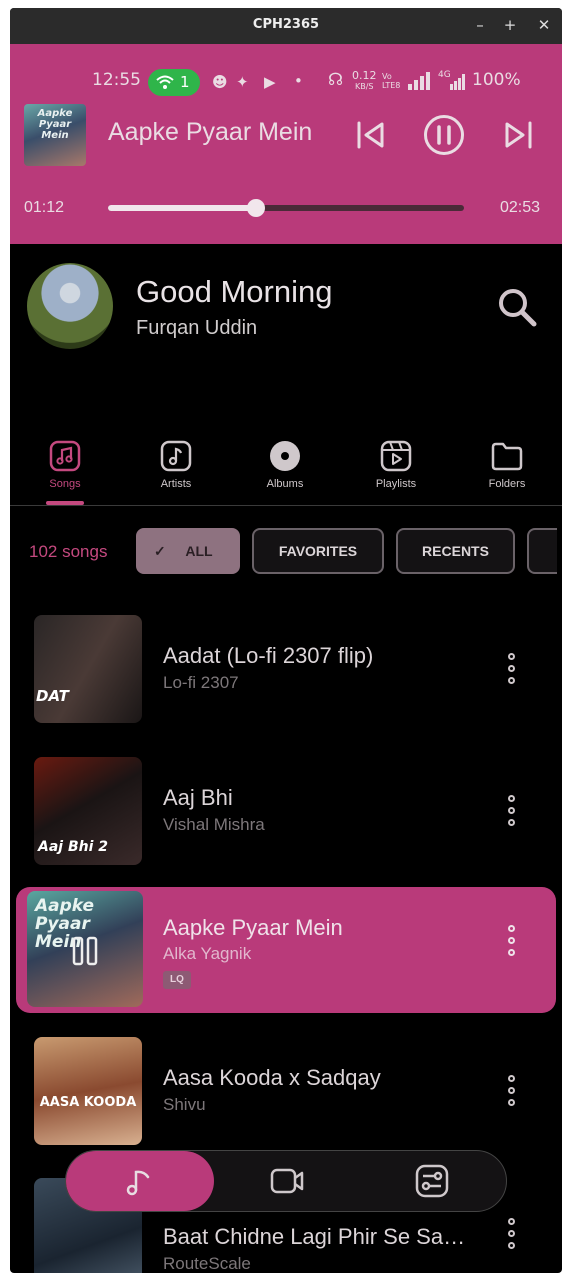 This screenshot has height=1283, width=572. Describe the element at coordinates (544, 25) in the screenshot. I see `close-button: ✕` at that location.